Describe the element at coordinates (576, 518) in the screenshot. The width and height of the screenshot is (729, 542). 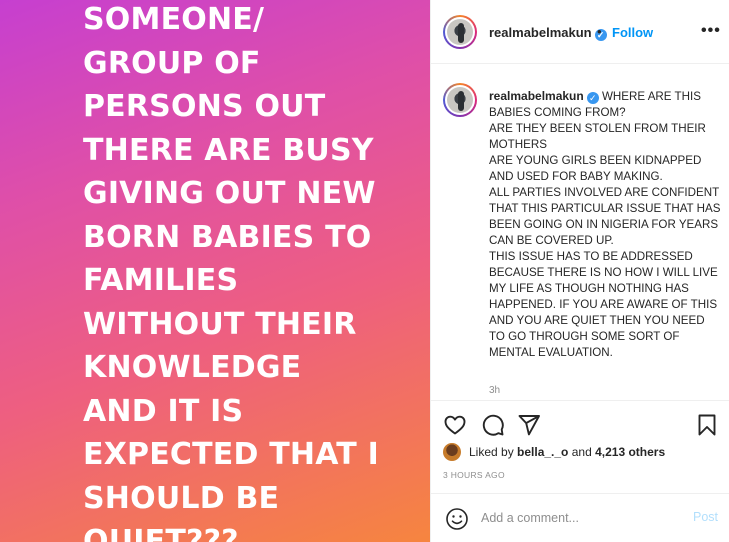
I see `comment-input` at that location.